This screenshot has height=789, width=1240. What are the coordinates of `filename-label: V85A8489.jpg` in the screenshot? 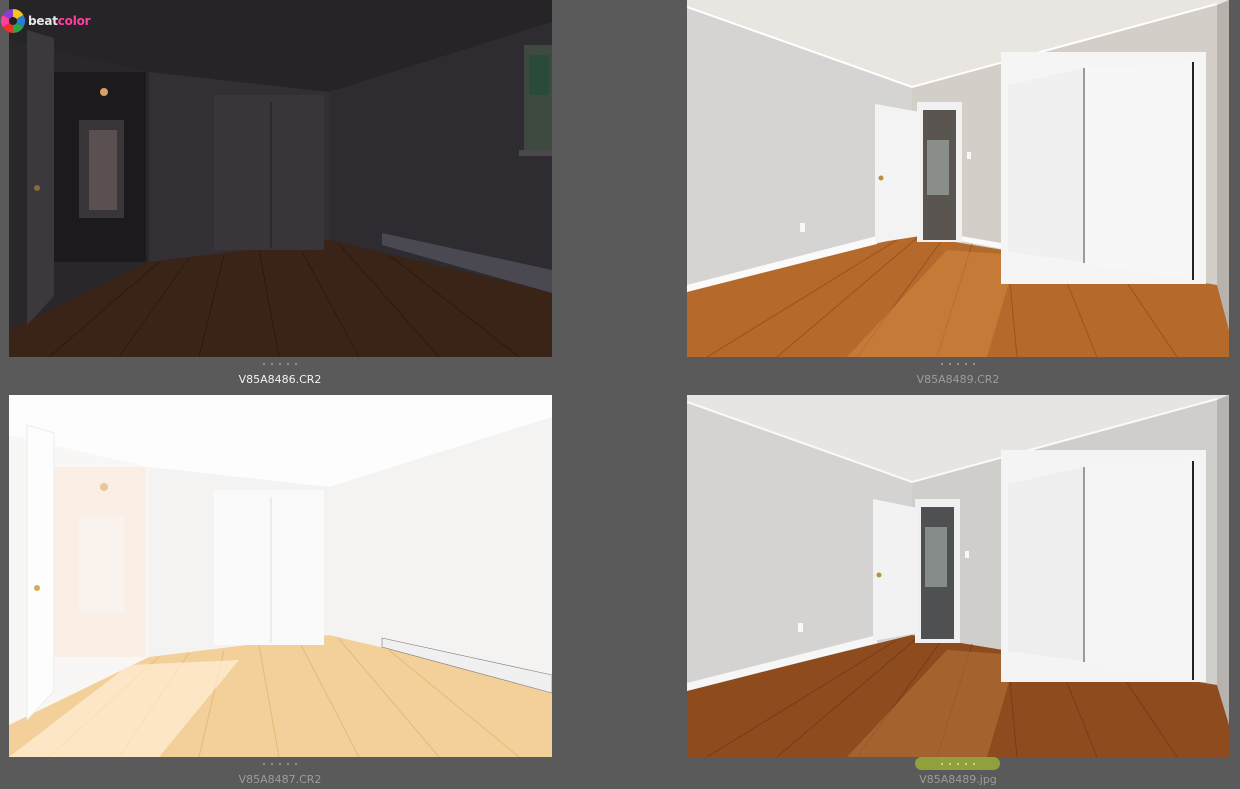 It's located at (958, 779).